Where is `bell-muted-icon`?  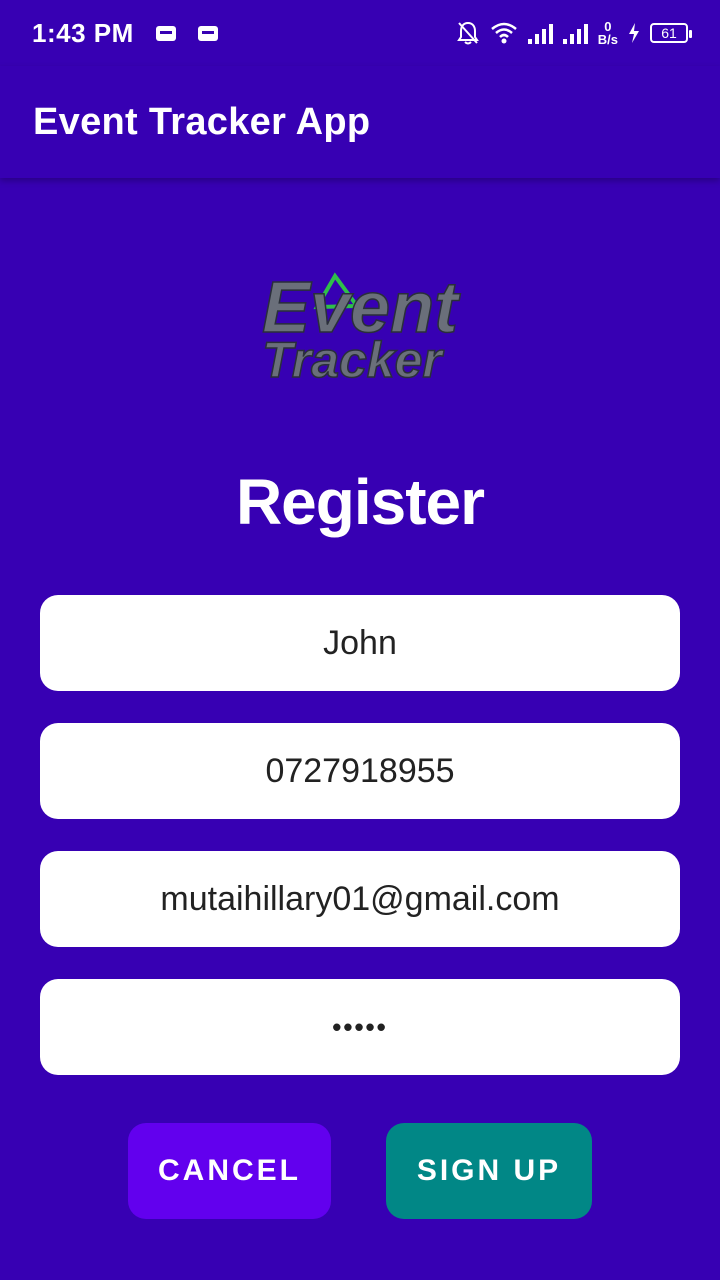
bell-muted-icon is located at coordinates (467, 33).